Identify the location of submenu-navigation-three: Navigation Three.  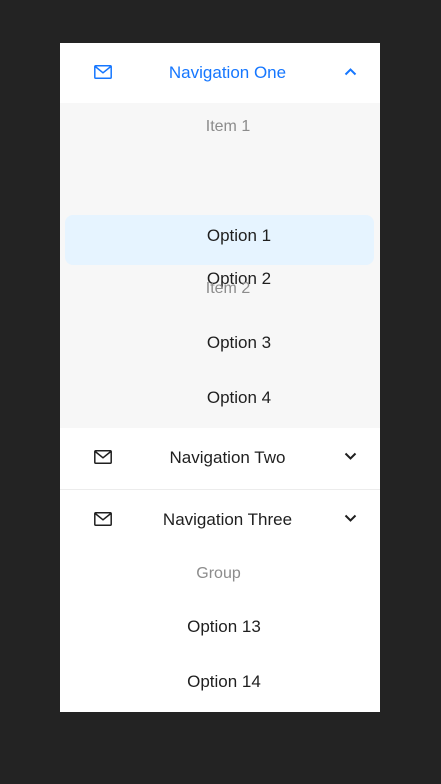
(220, 520).